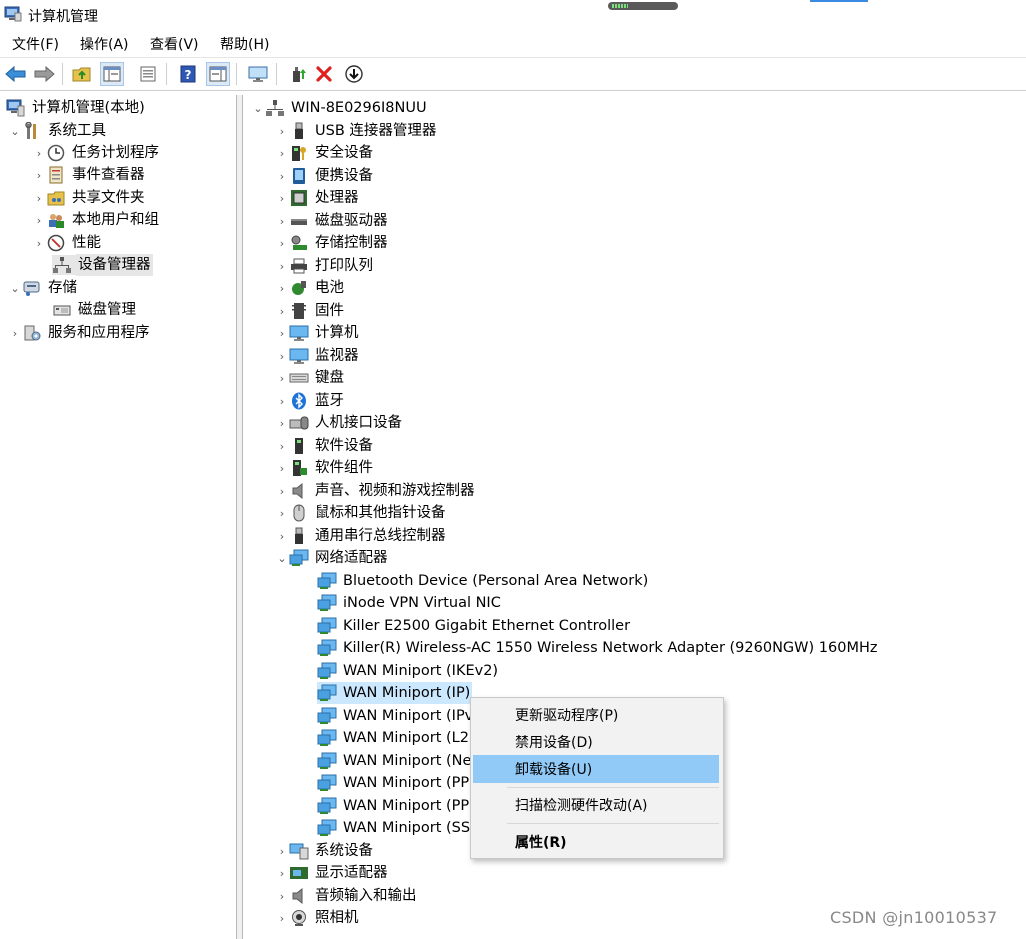  Describe the element at coordinates (318, 198) in the screenshot. I see `tree-item-category: › 处理器` at that location.